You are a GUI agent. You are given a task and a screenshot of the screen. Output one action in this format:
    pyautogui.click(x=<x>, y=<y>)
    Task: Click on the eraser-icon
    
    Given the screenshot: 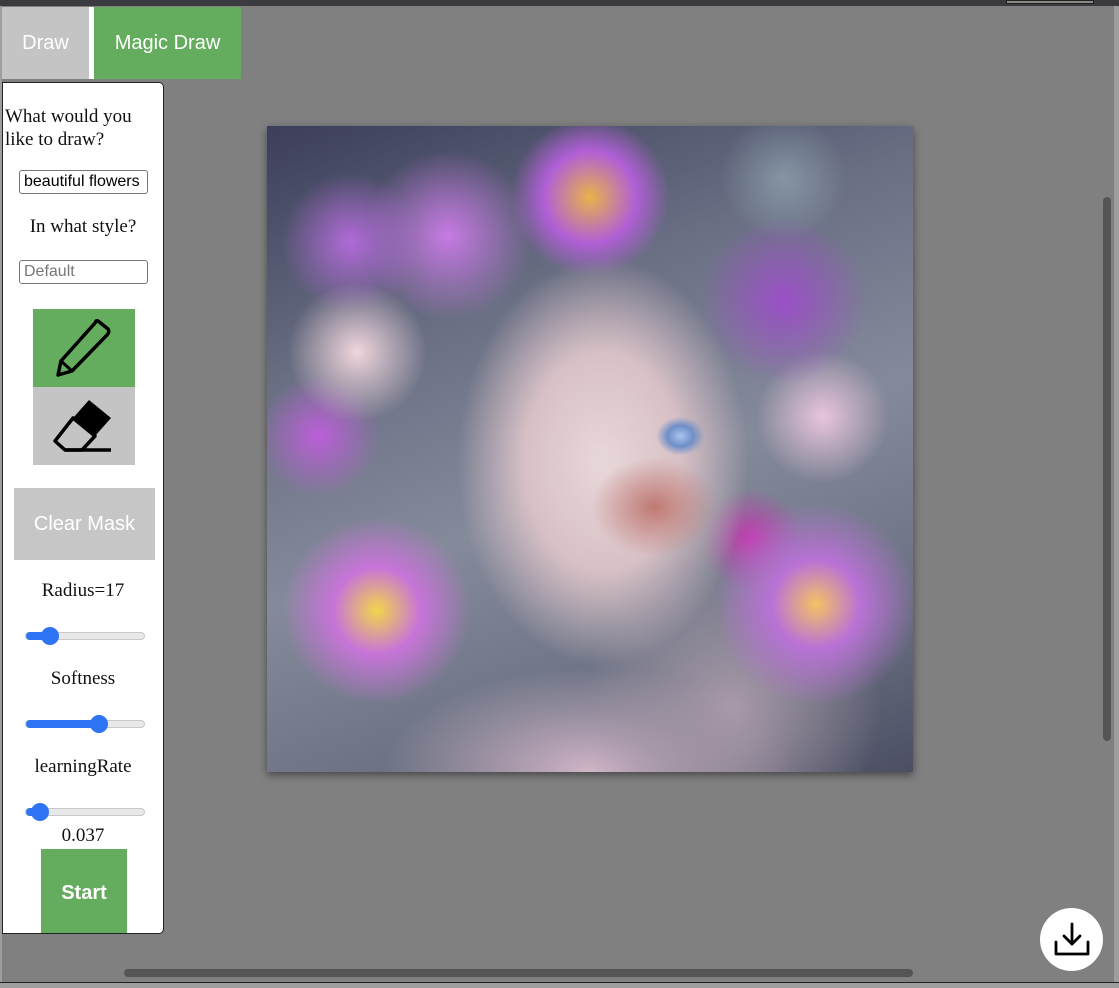 What is the action you would take?
    pyautogui.click(x=82, y=426)
    